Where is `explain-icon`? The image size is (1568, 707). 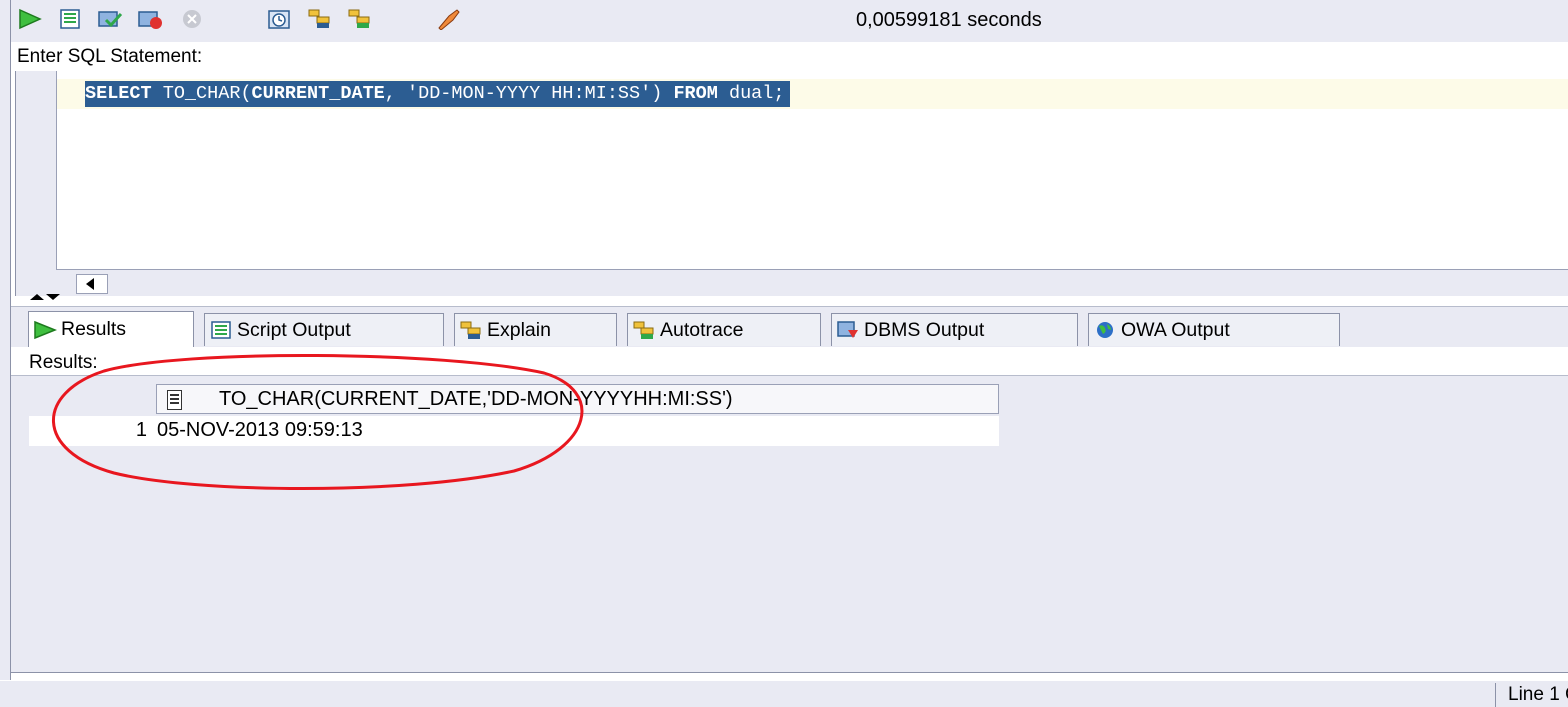
explain-icon is located at coordinates (470, 330).